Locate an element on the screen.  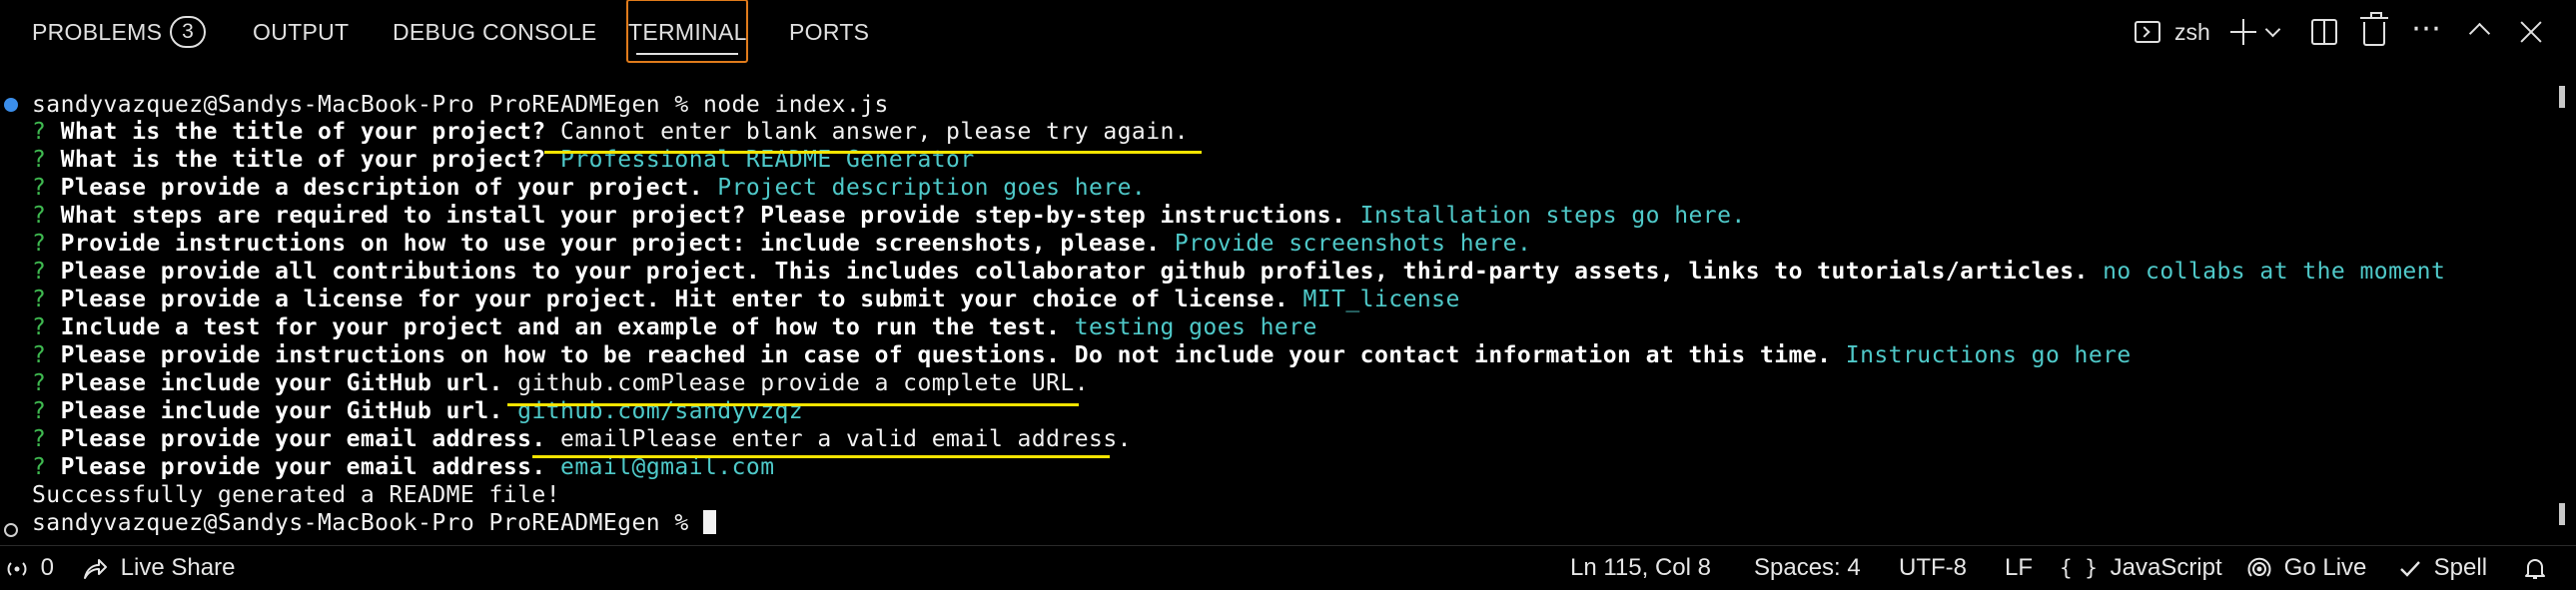
problems-count-badge: 3 is located at coordinates (188, 32).